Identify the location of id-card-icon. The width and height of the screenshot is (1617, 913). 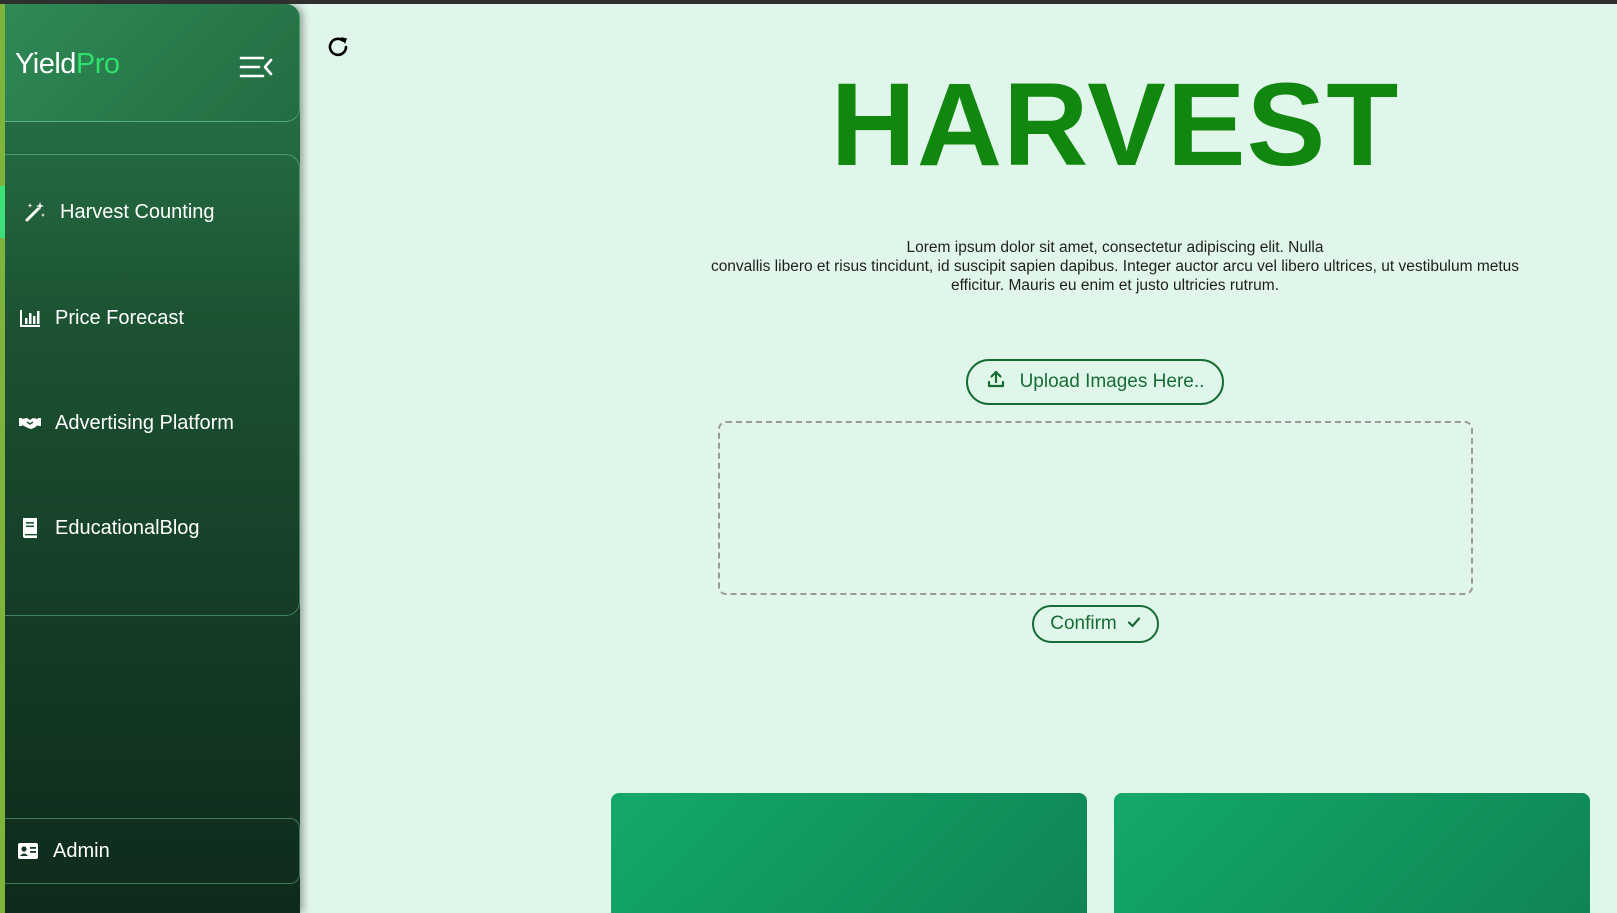
(28, 851).